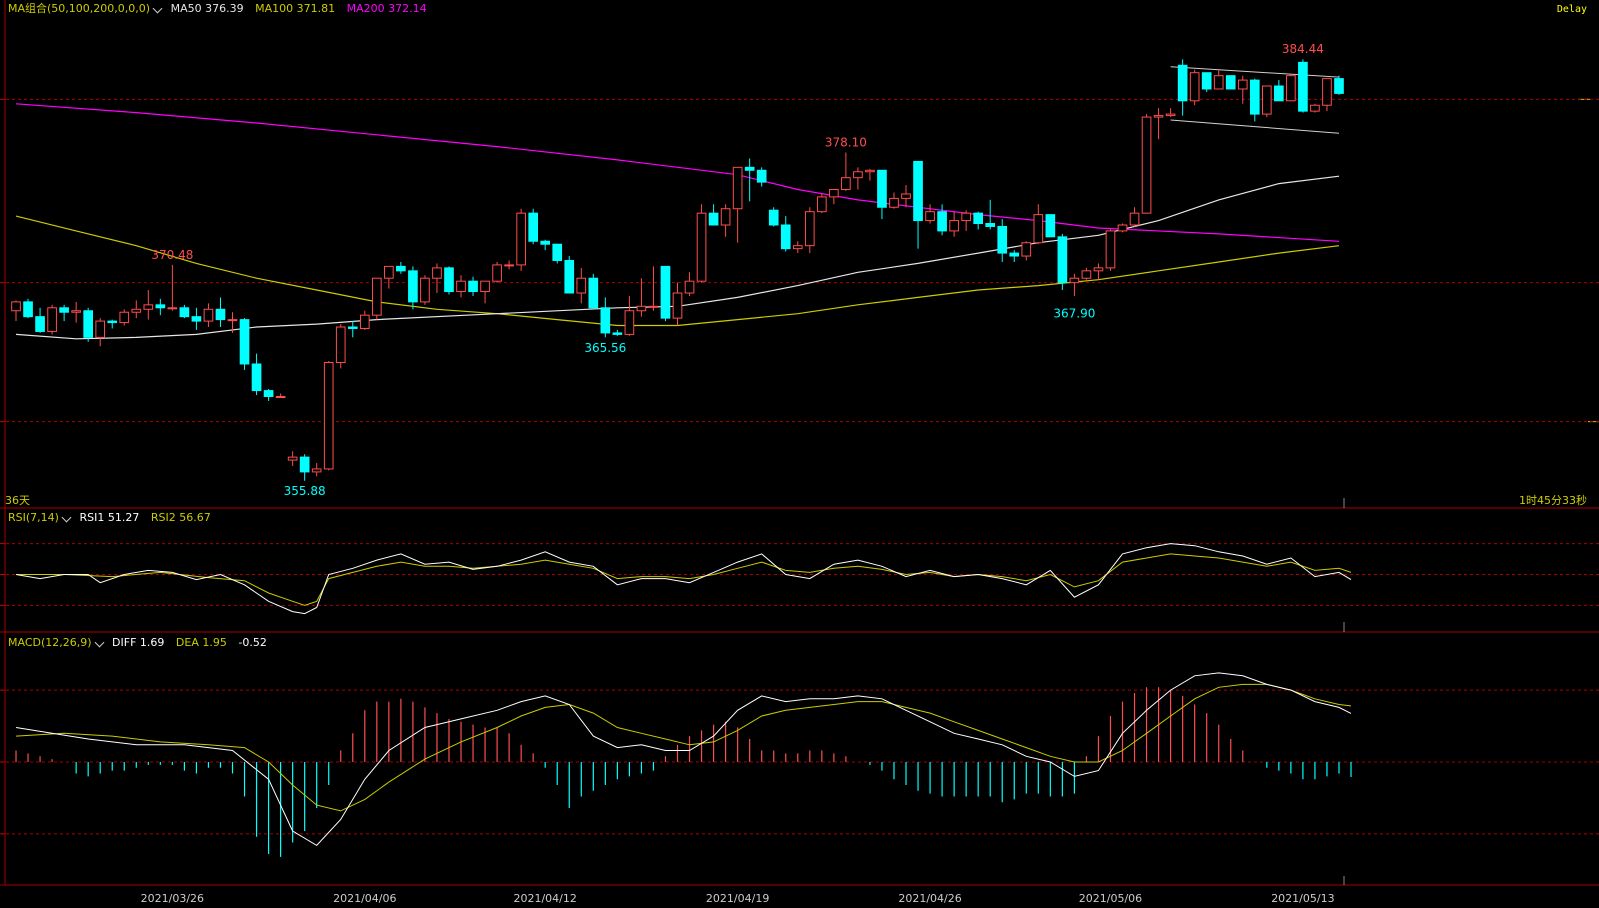  I want to click on ma-group-label: MA组合(50,100,200,0,0,0), so click(79, 8).